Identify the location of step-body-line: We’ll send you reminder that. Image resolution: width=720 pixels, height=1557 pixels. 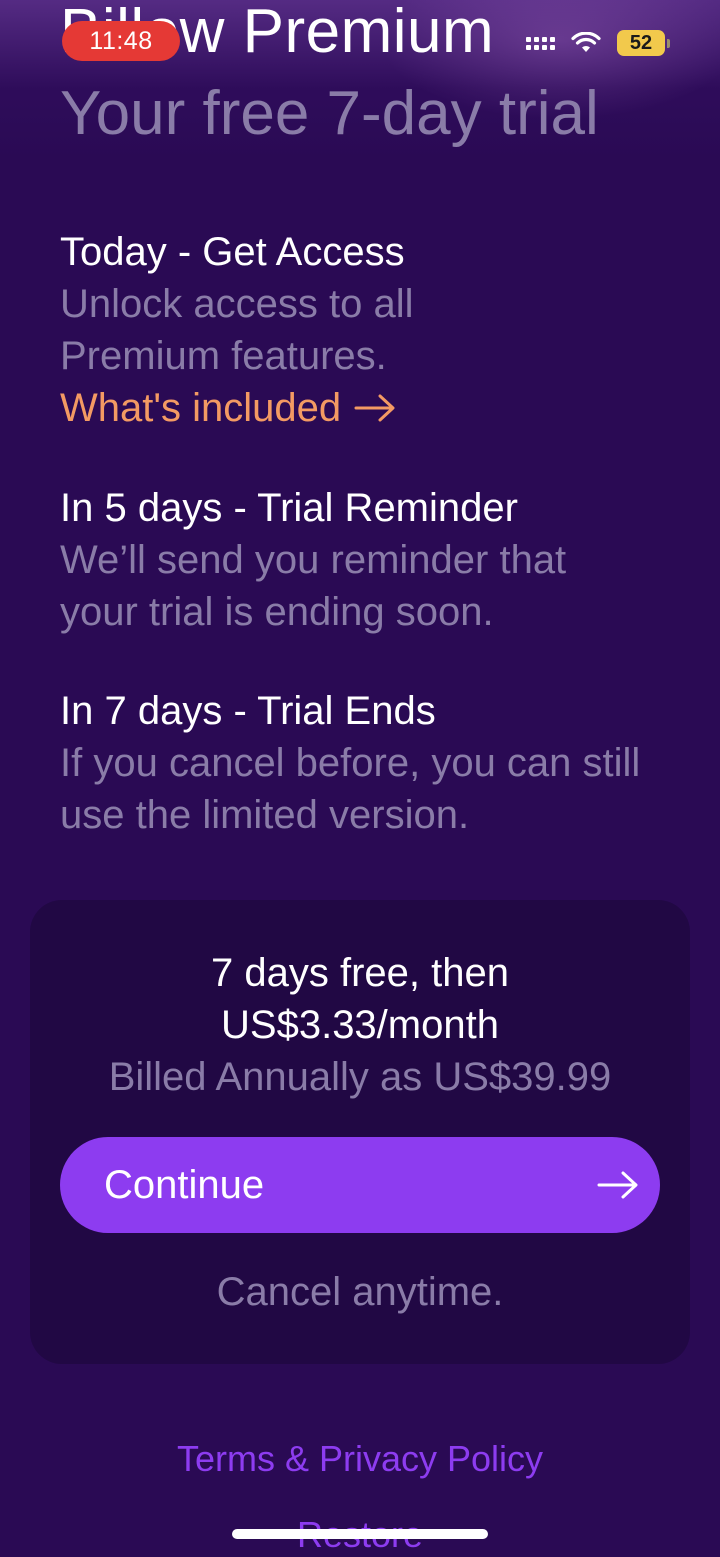
(313, 560).